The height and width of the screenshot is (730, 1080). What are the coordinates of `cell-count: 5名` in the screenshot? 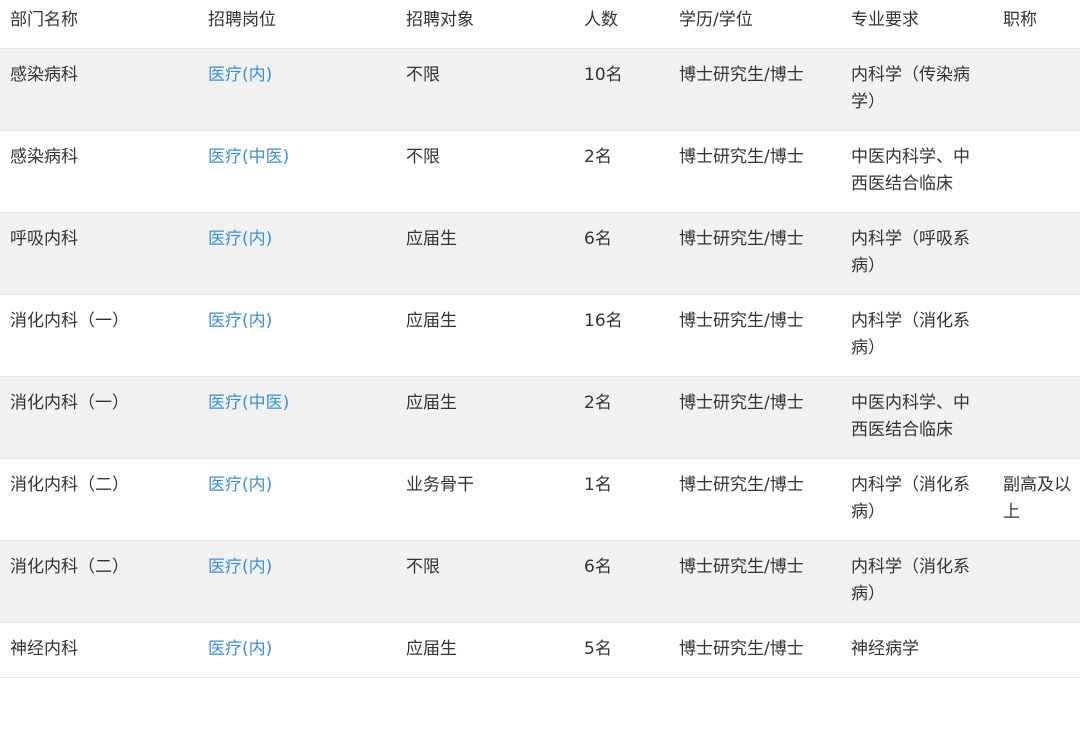 It's located at (621, 650).